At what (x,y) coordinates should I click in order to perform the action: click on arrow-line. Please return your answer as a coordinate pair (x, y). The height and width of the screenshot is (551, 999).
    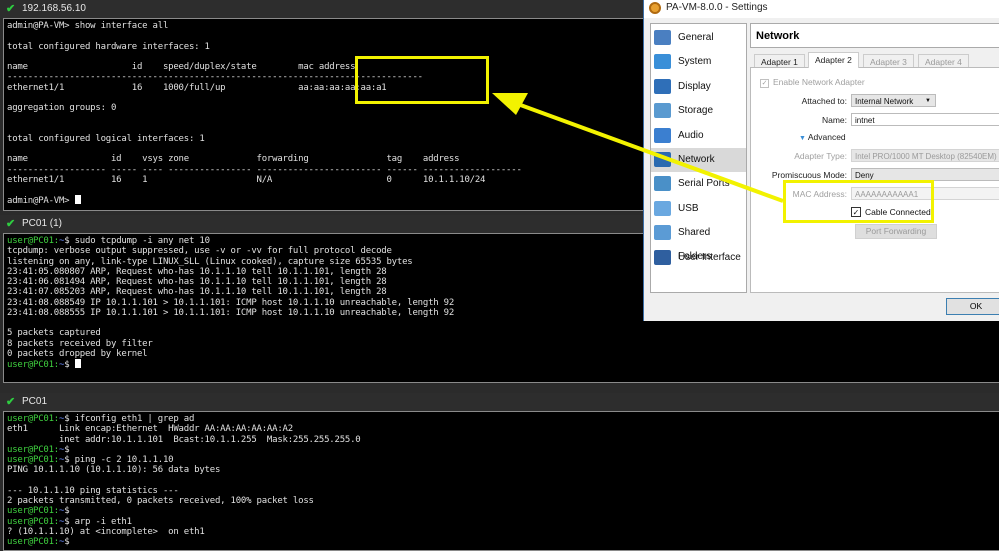
    Looking at the image, I should click on (649, 152).